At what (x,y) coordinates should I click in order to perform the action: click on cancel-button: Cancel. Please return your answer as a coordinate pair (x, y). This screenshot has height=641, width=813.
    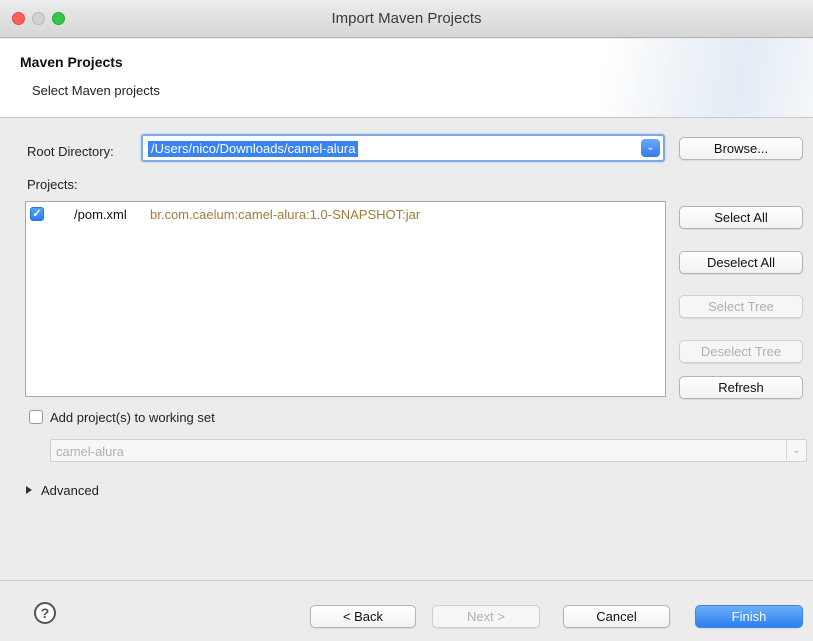
    Looking at the image, I should click on (616, 616).